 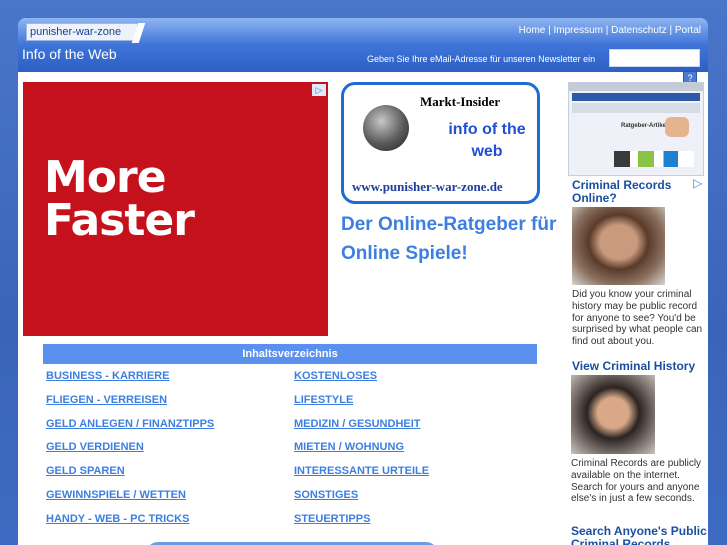 I want to click on thumb-blocks, so click(x=654, y=159).